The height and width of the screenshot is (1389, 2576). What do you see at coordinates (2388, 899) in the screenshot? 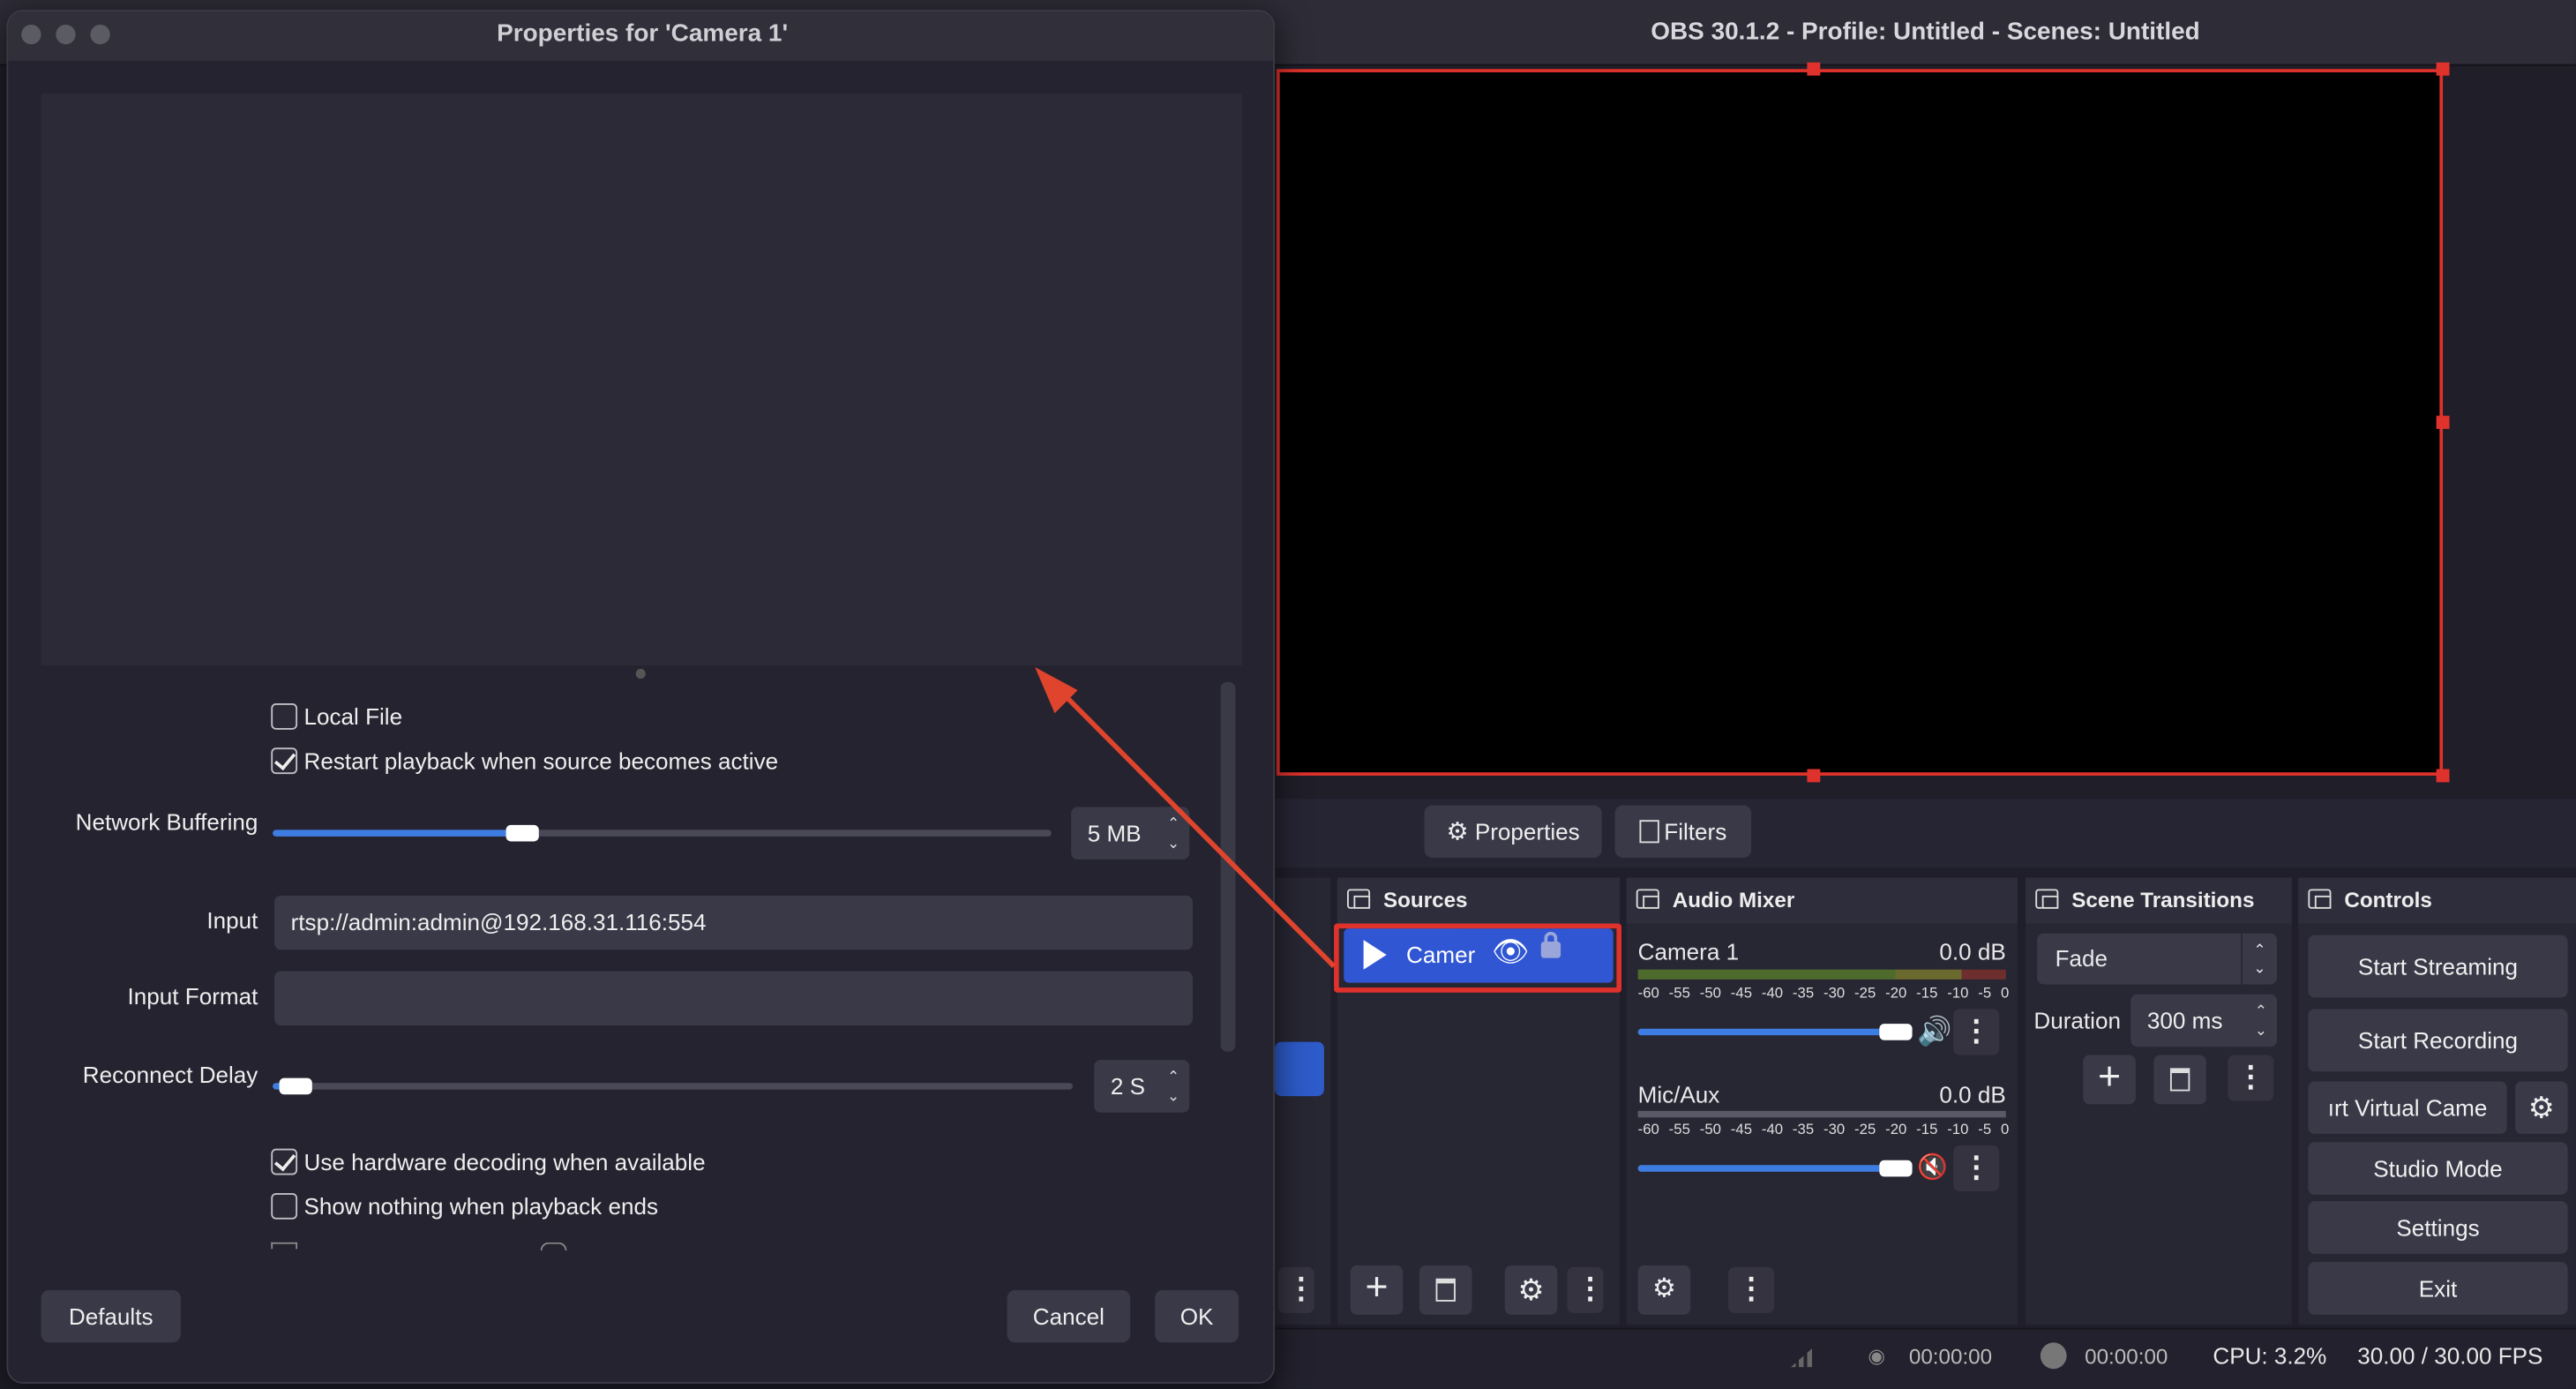
I see `controls-title: Controls` at bounding box center [2388, 899].